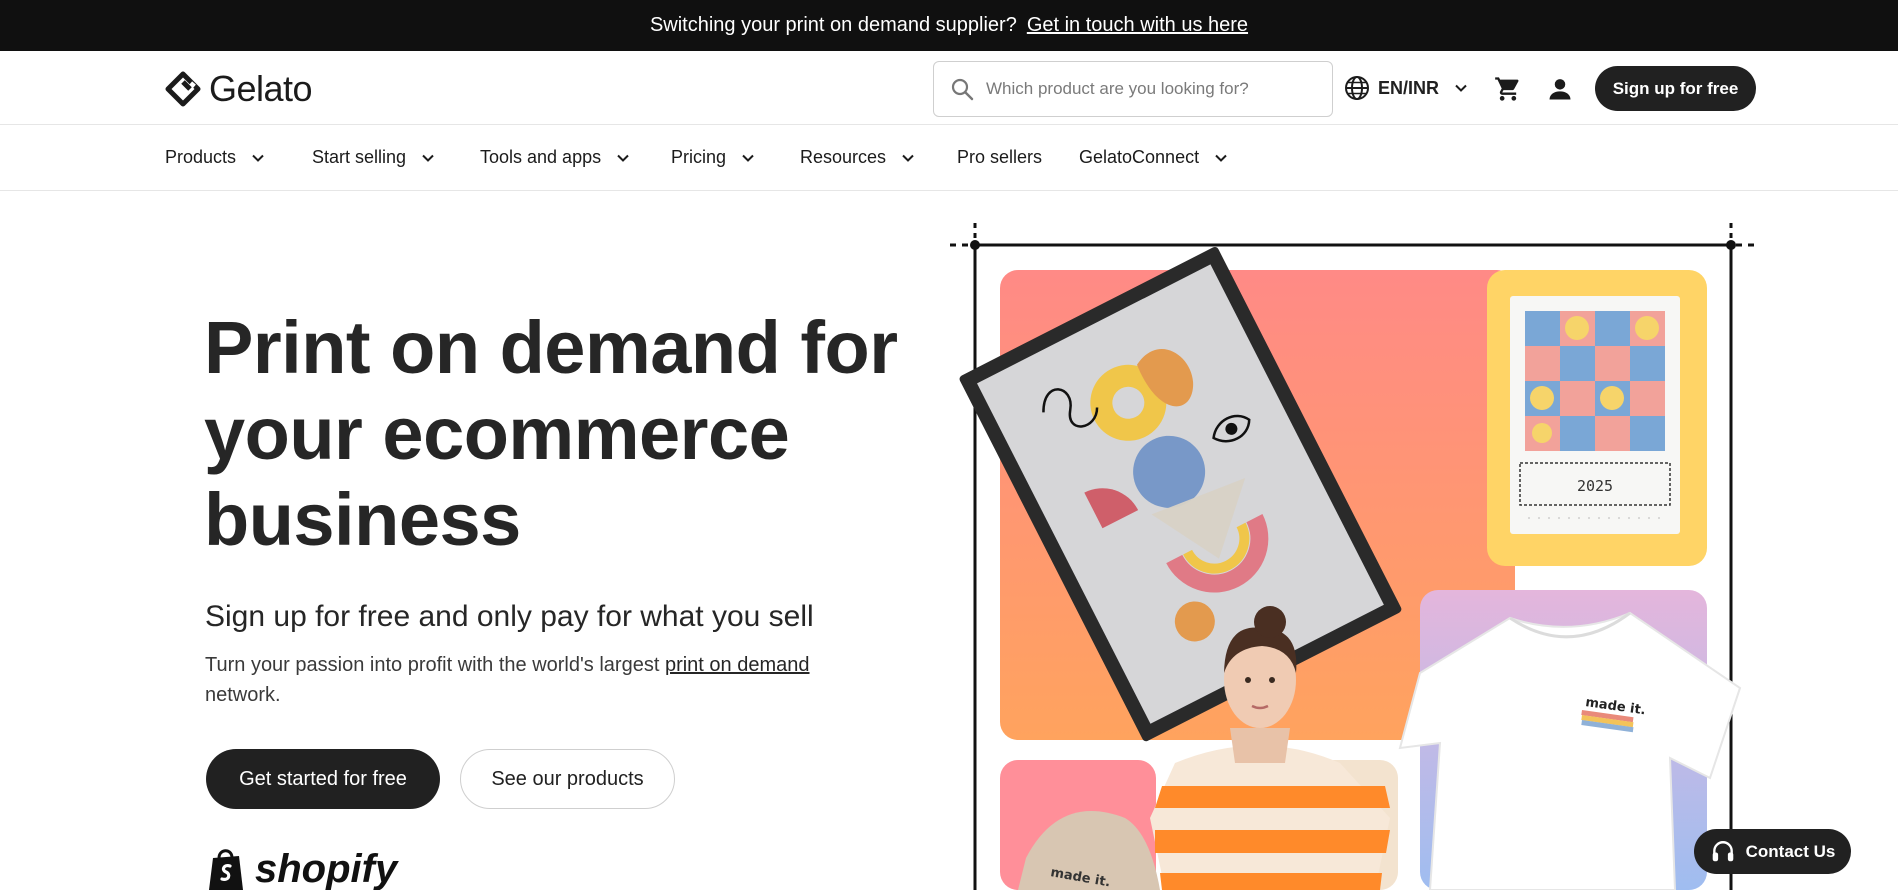 The height and width of the screenshot is (890, 1898). I want to click on search-icon, so click(962, 89).